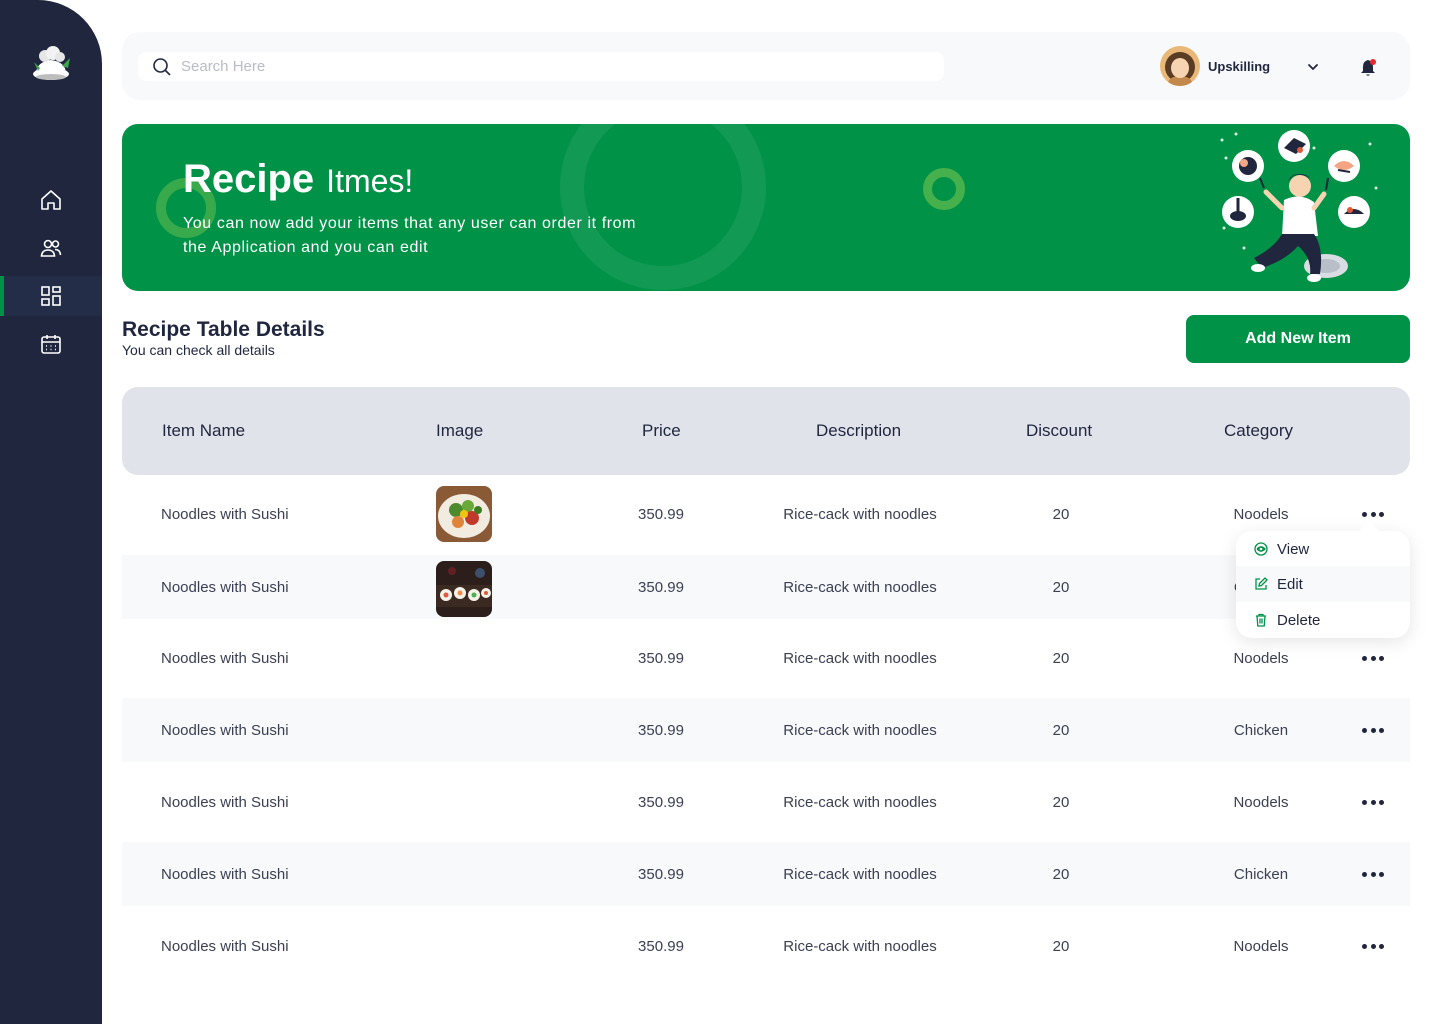 This screenshot has width=1440, height=1024. I want to click on trash-icon, so click(1261, 620).